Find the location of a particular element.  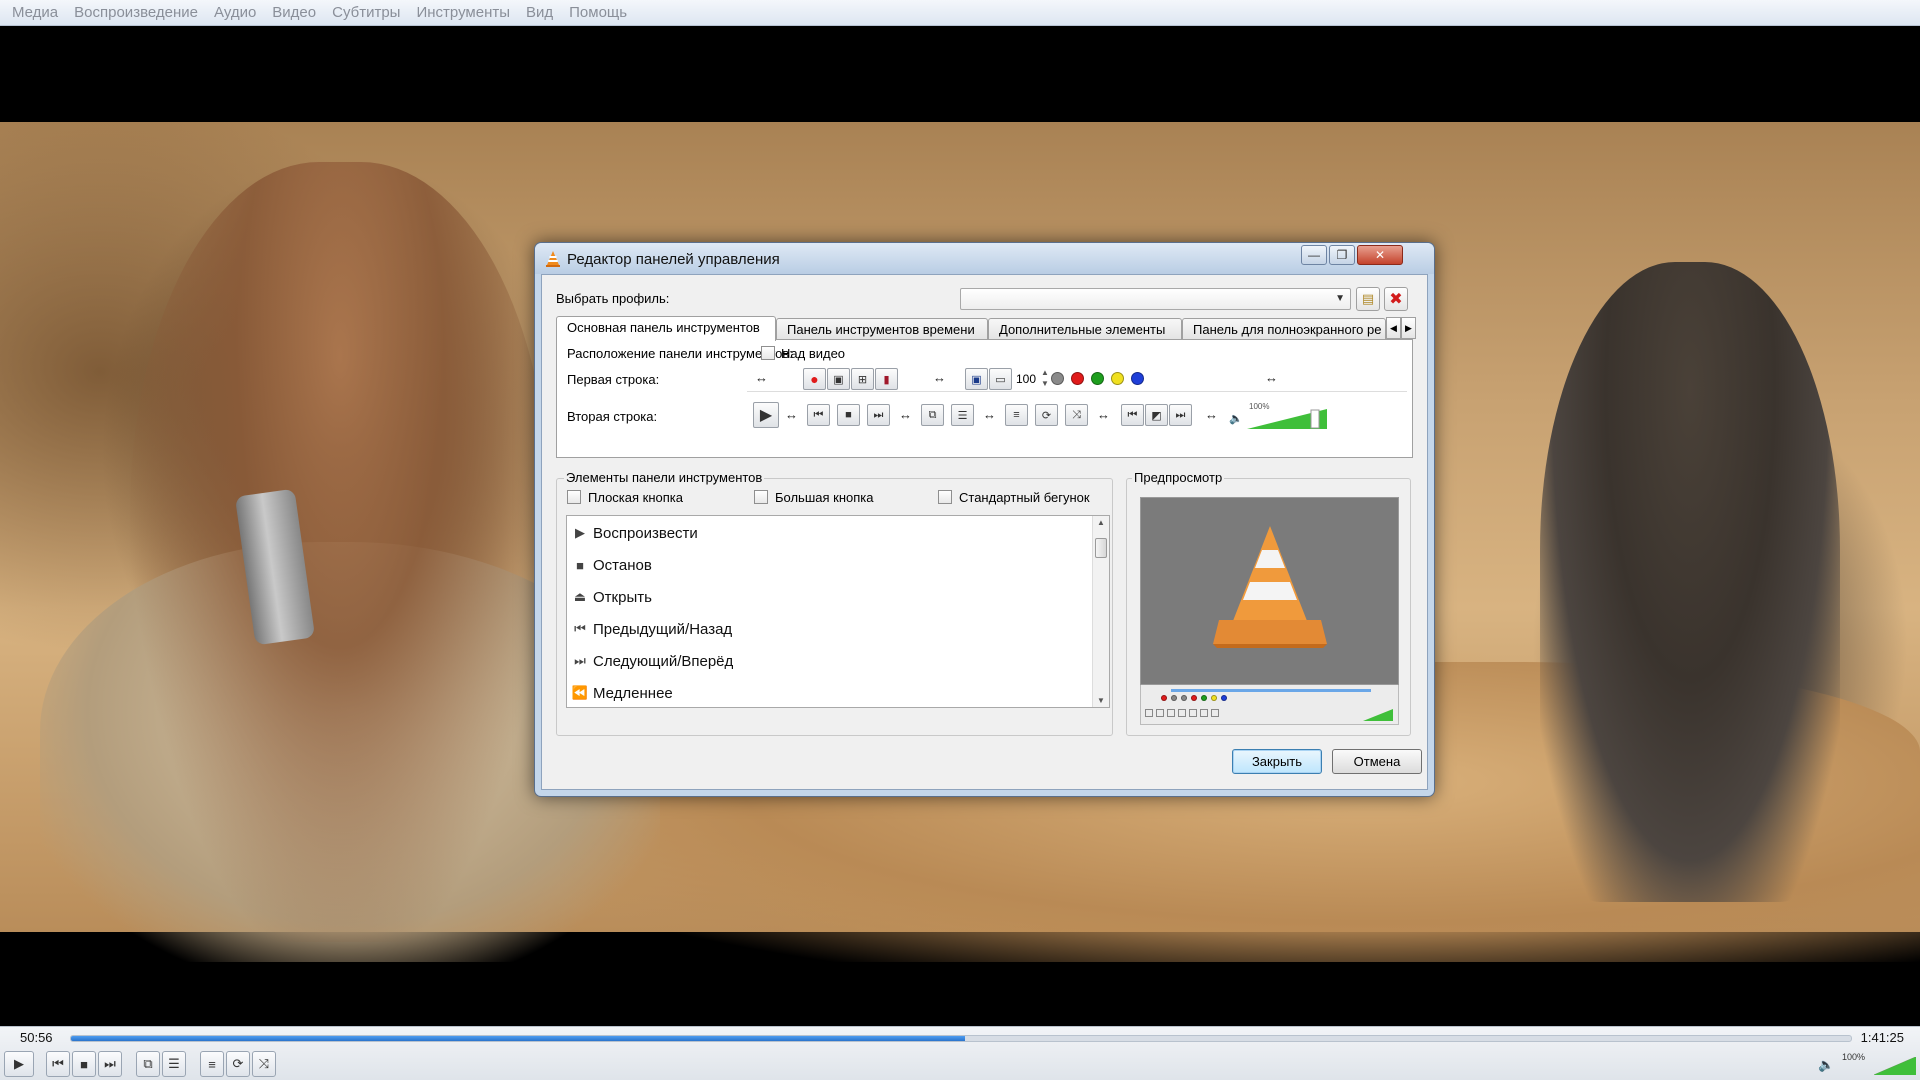

seek-bar-fill is located at coordinates (518, 1038).